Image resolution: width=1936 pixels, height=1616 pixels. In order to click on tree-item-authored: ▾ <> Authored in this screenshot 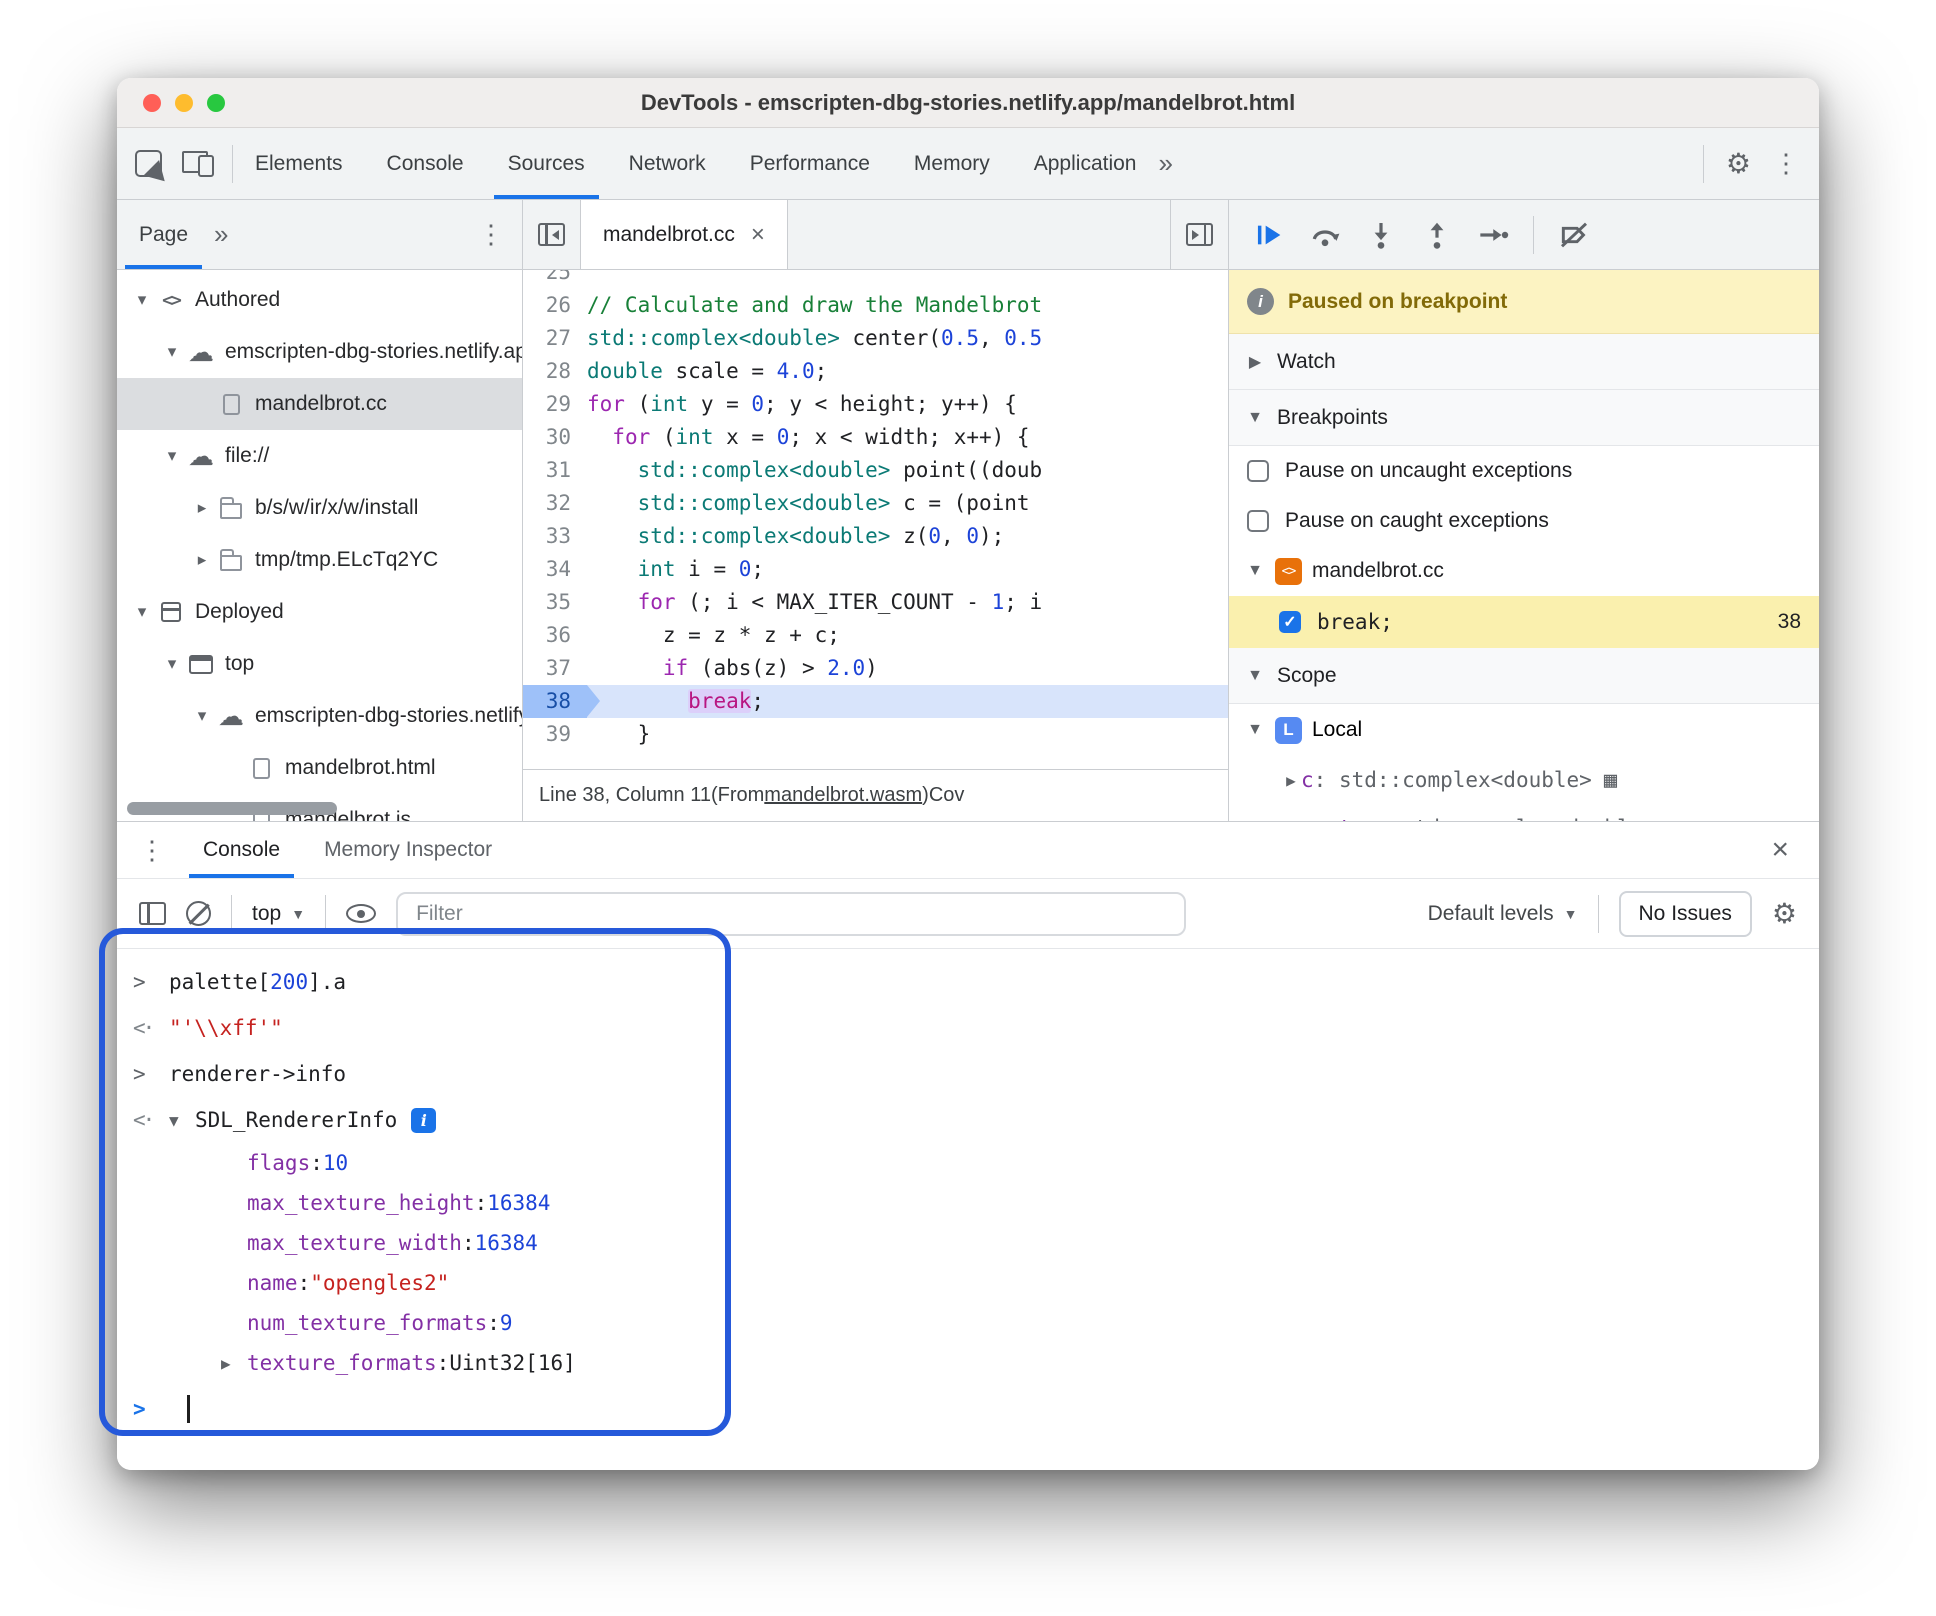, I will do `click(319, 300)`.